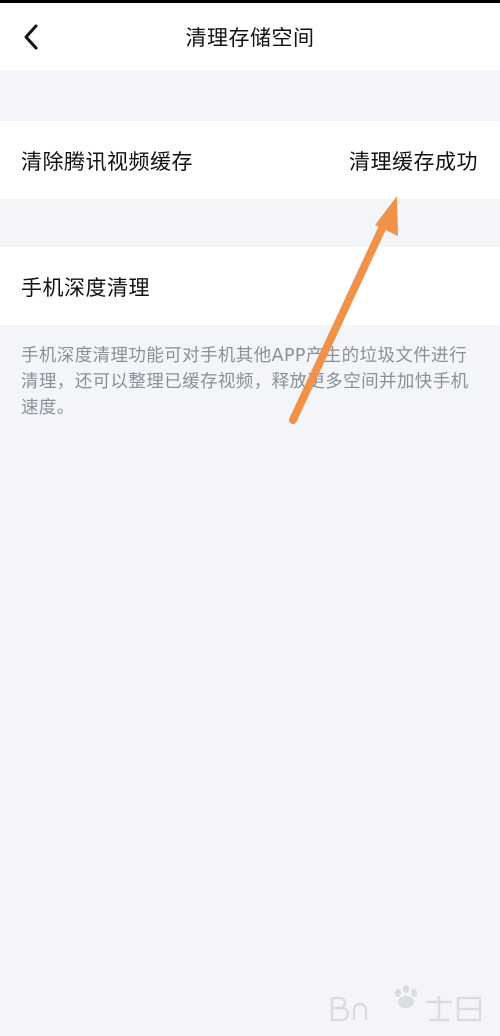  What do you see at coordinates (85, 288) in the screenshot?
I see `deep-clean-label: 手机深度清理` at bounding box center [85, 288].